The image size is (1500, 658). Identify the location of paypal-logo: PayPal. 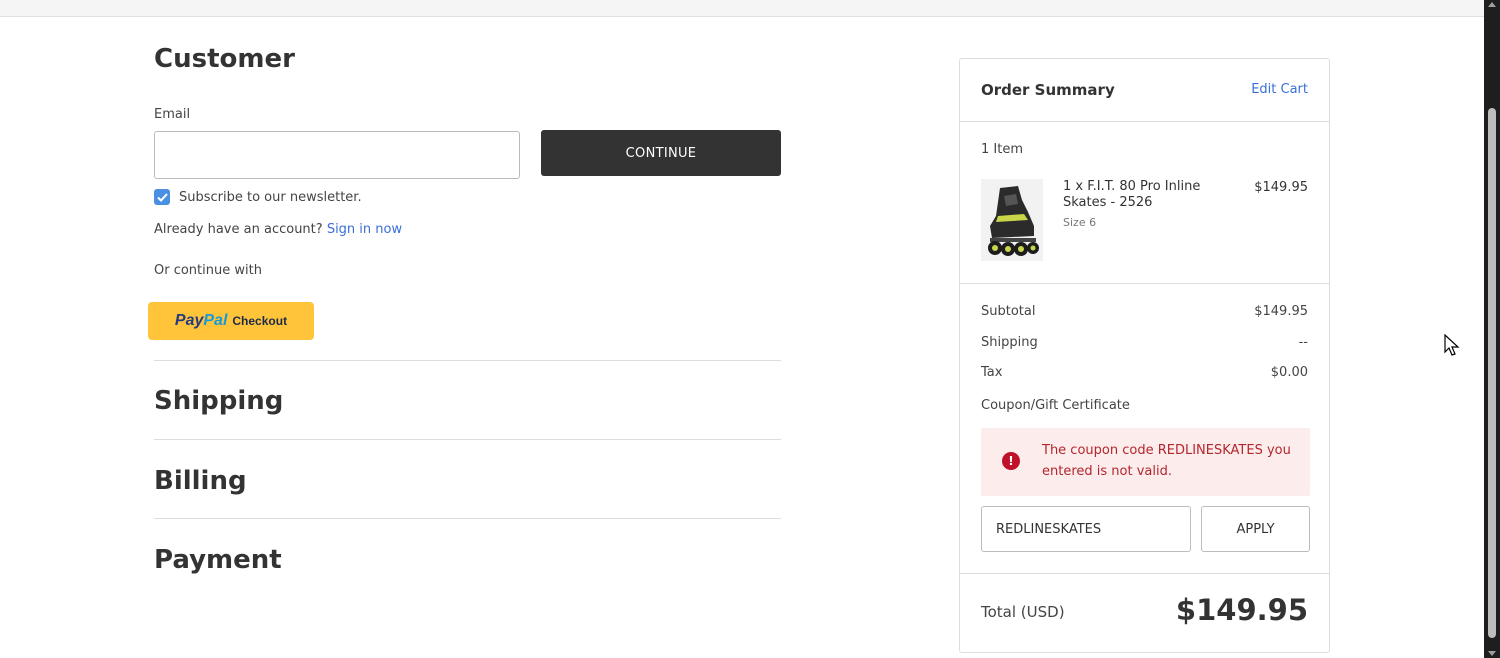
(201, 321).